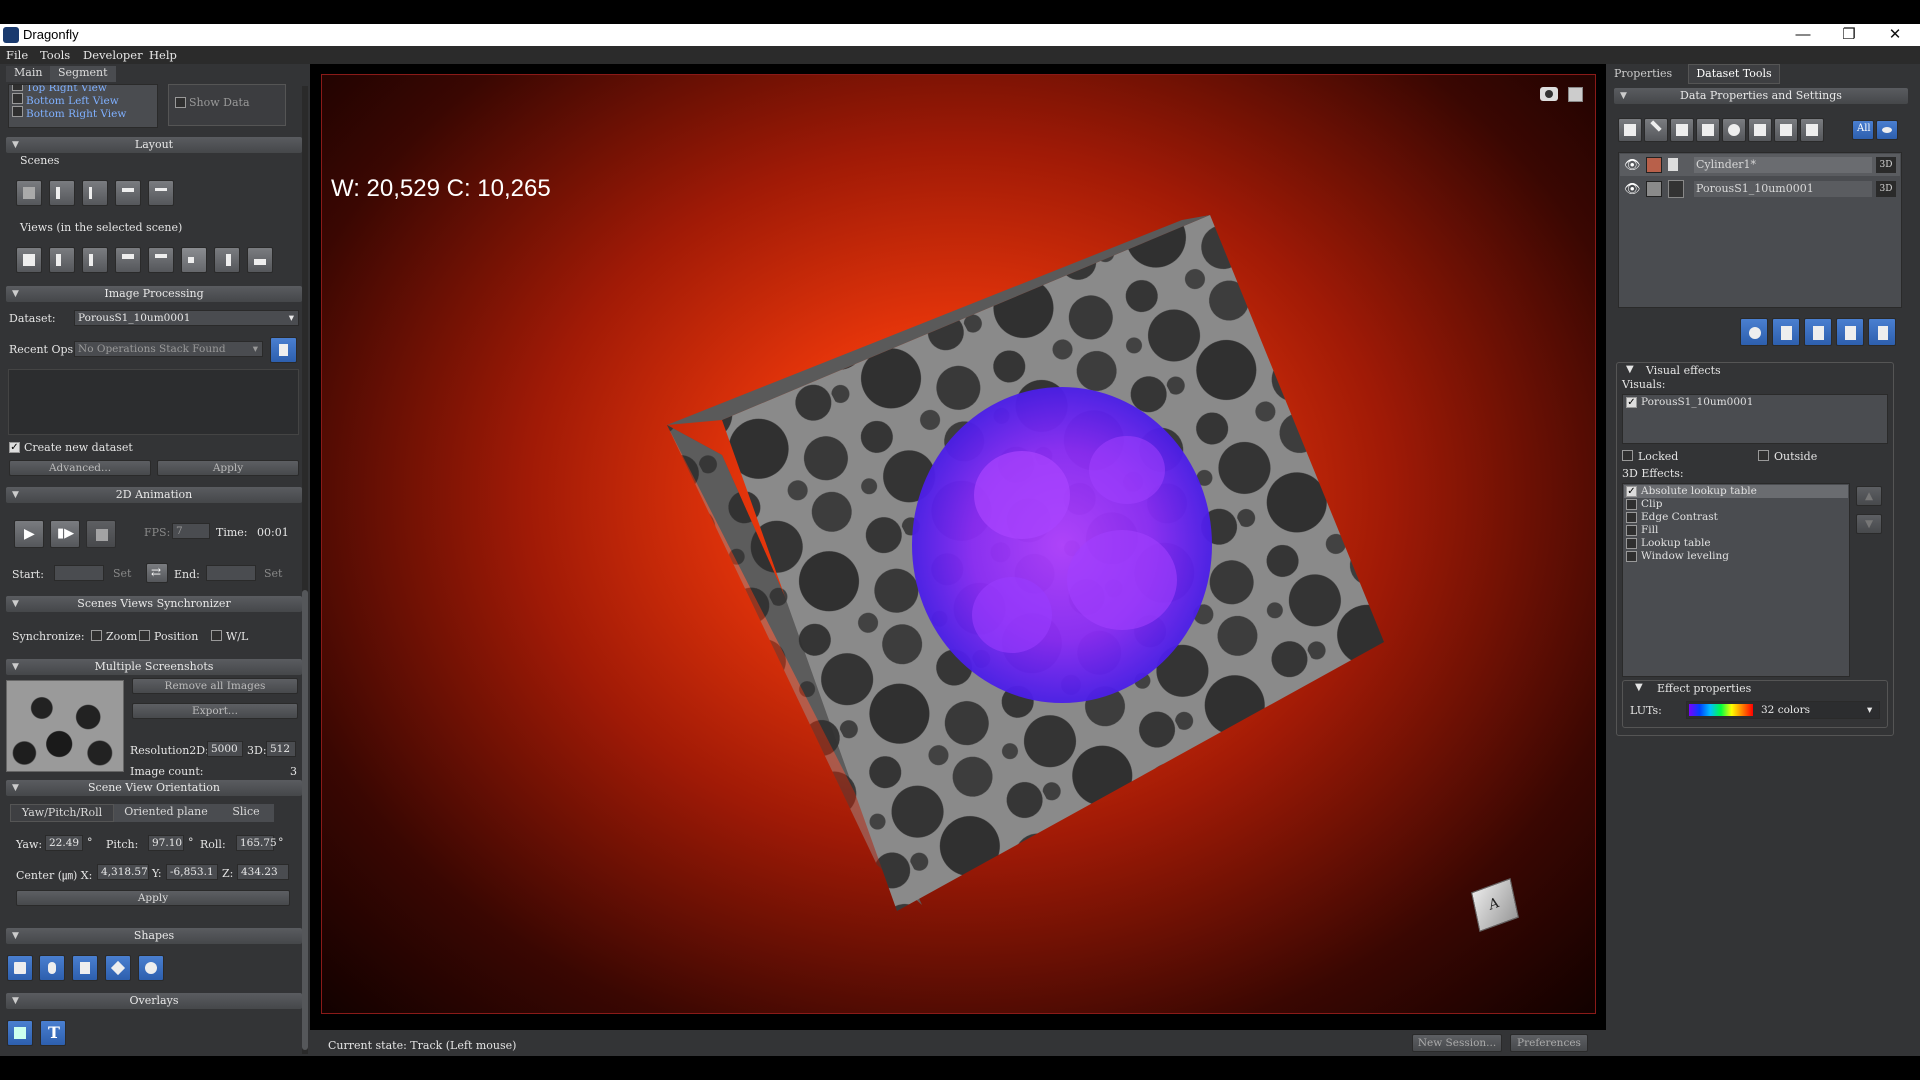  Describe the element at coordinates (192, 872) in the screenshot. I see `center-y-field: -6,853.1` at that location.